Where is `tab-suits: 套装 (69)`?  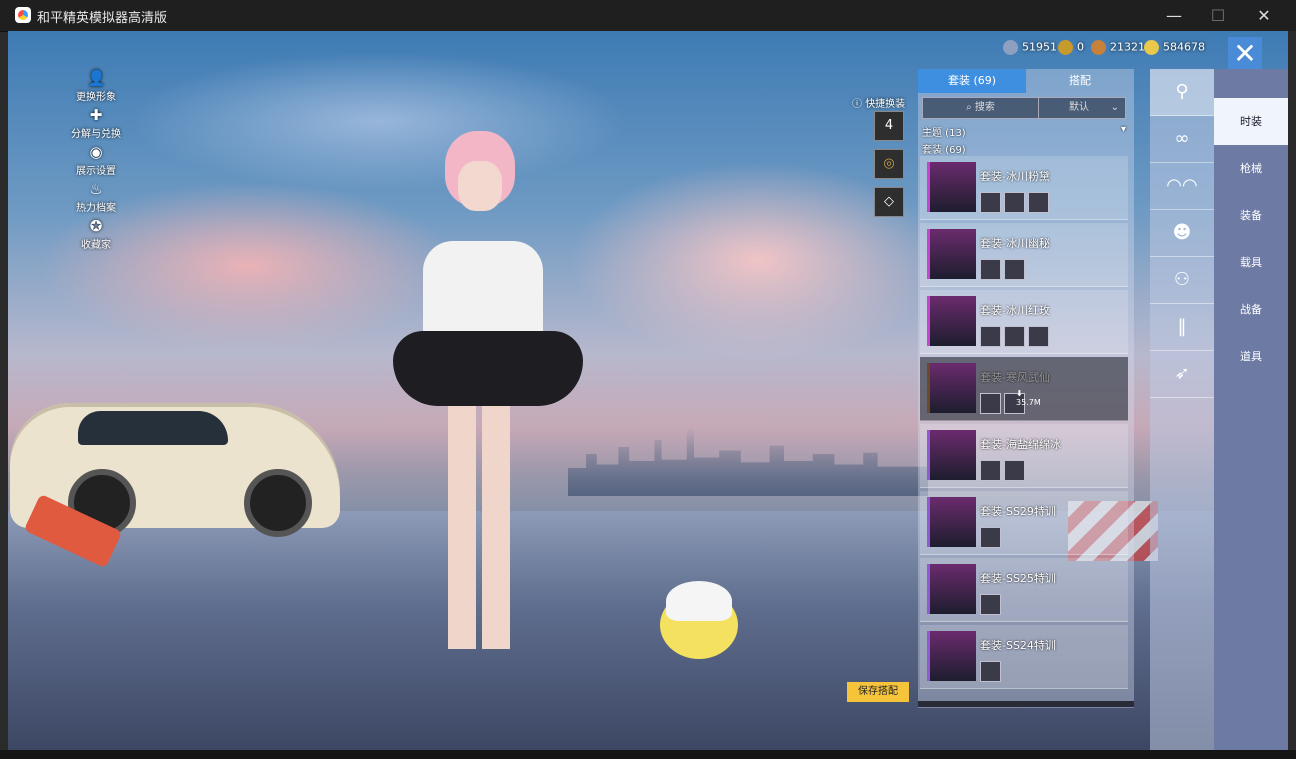
tab-suits: 套装 (69) is located at coordinates (972, 81).